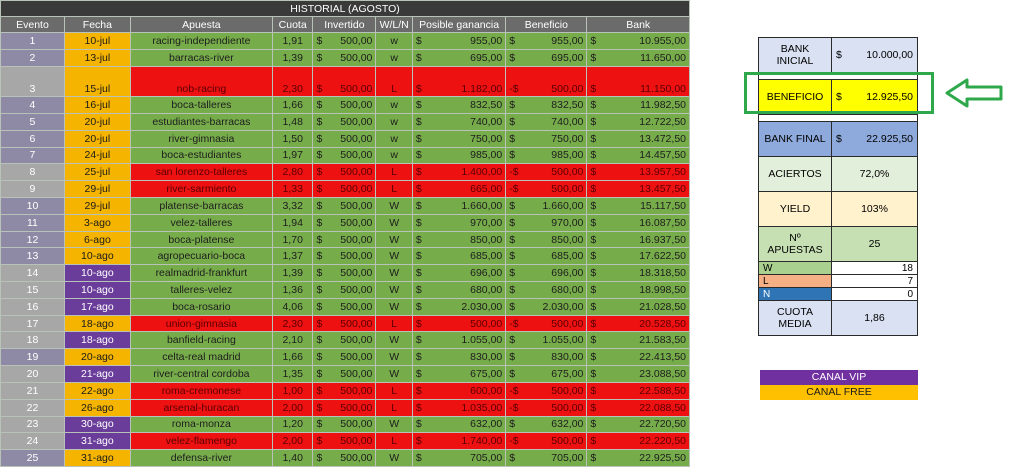 This screenshot has height=467, width=1024. Describe the element at coordinates (459, 155) in the screenshot. I see `posible-ganancia-cell: $985,00` at that location.